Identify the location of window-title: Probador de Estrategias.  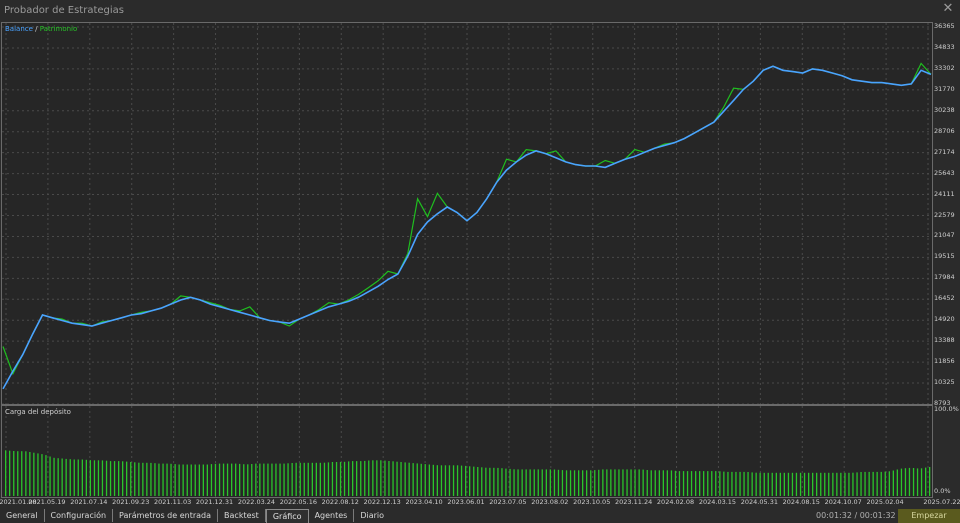
(64, 10).